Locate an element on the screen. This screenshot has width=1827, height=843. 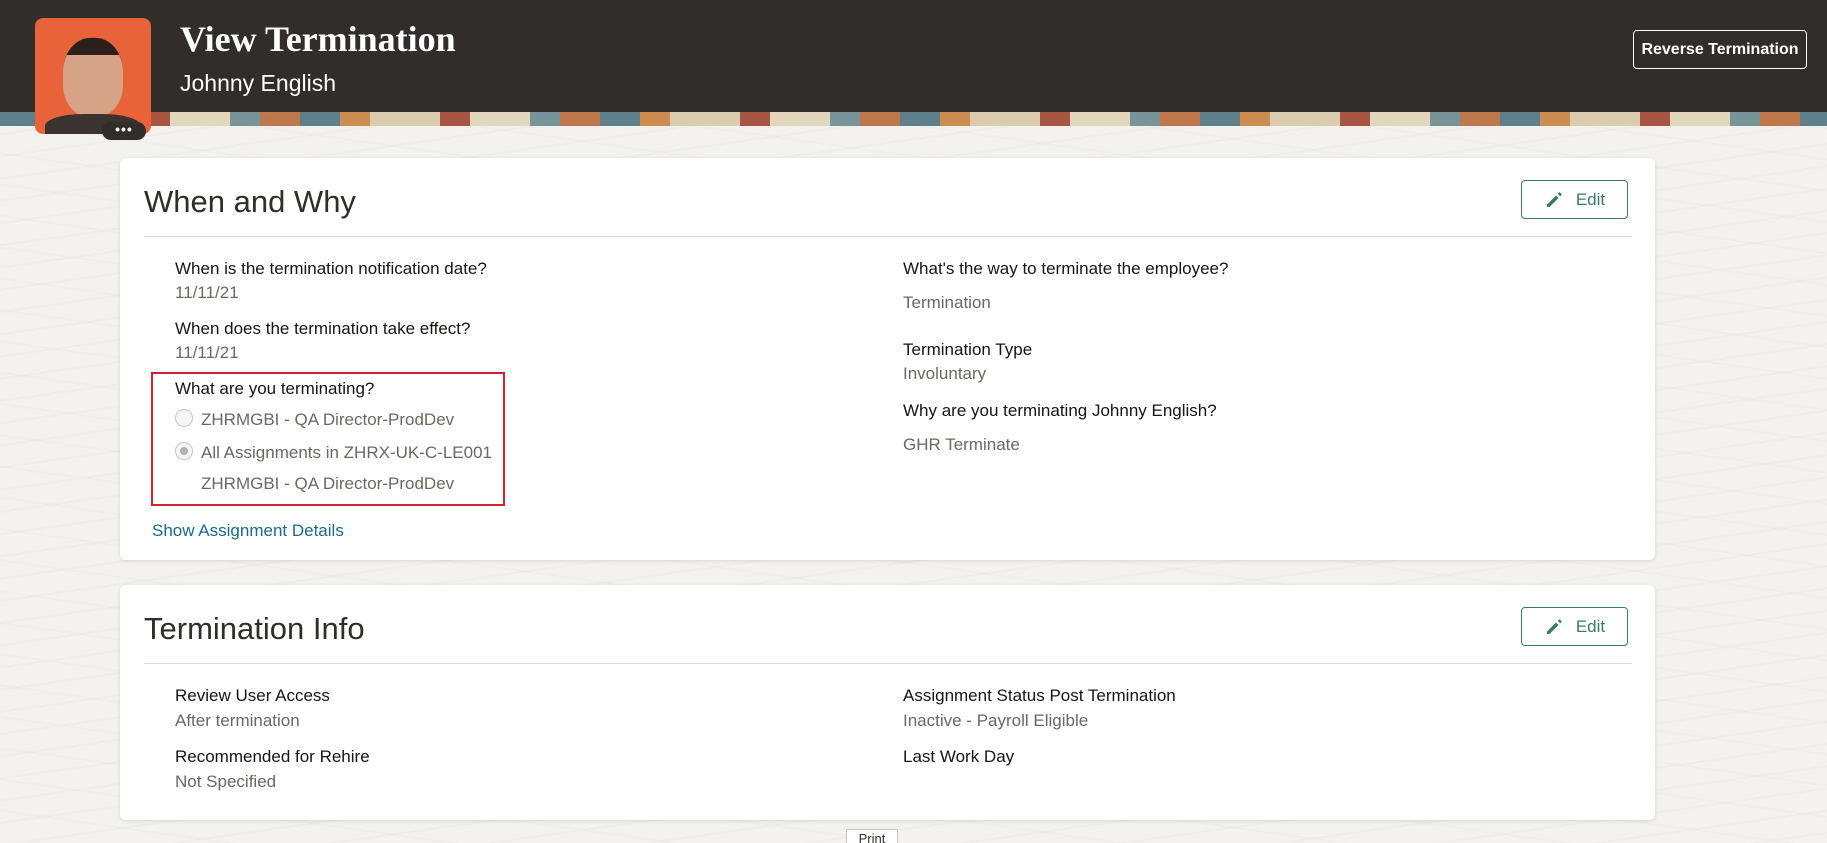
review-user-access-value: After termination is located at coordinates (237, 720).